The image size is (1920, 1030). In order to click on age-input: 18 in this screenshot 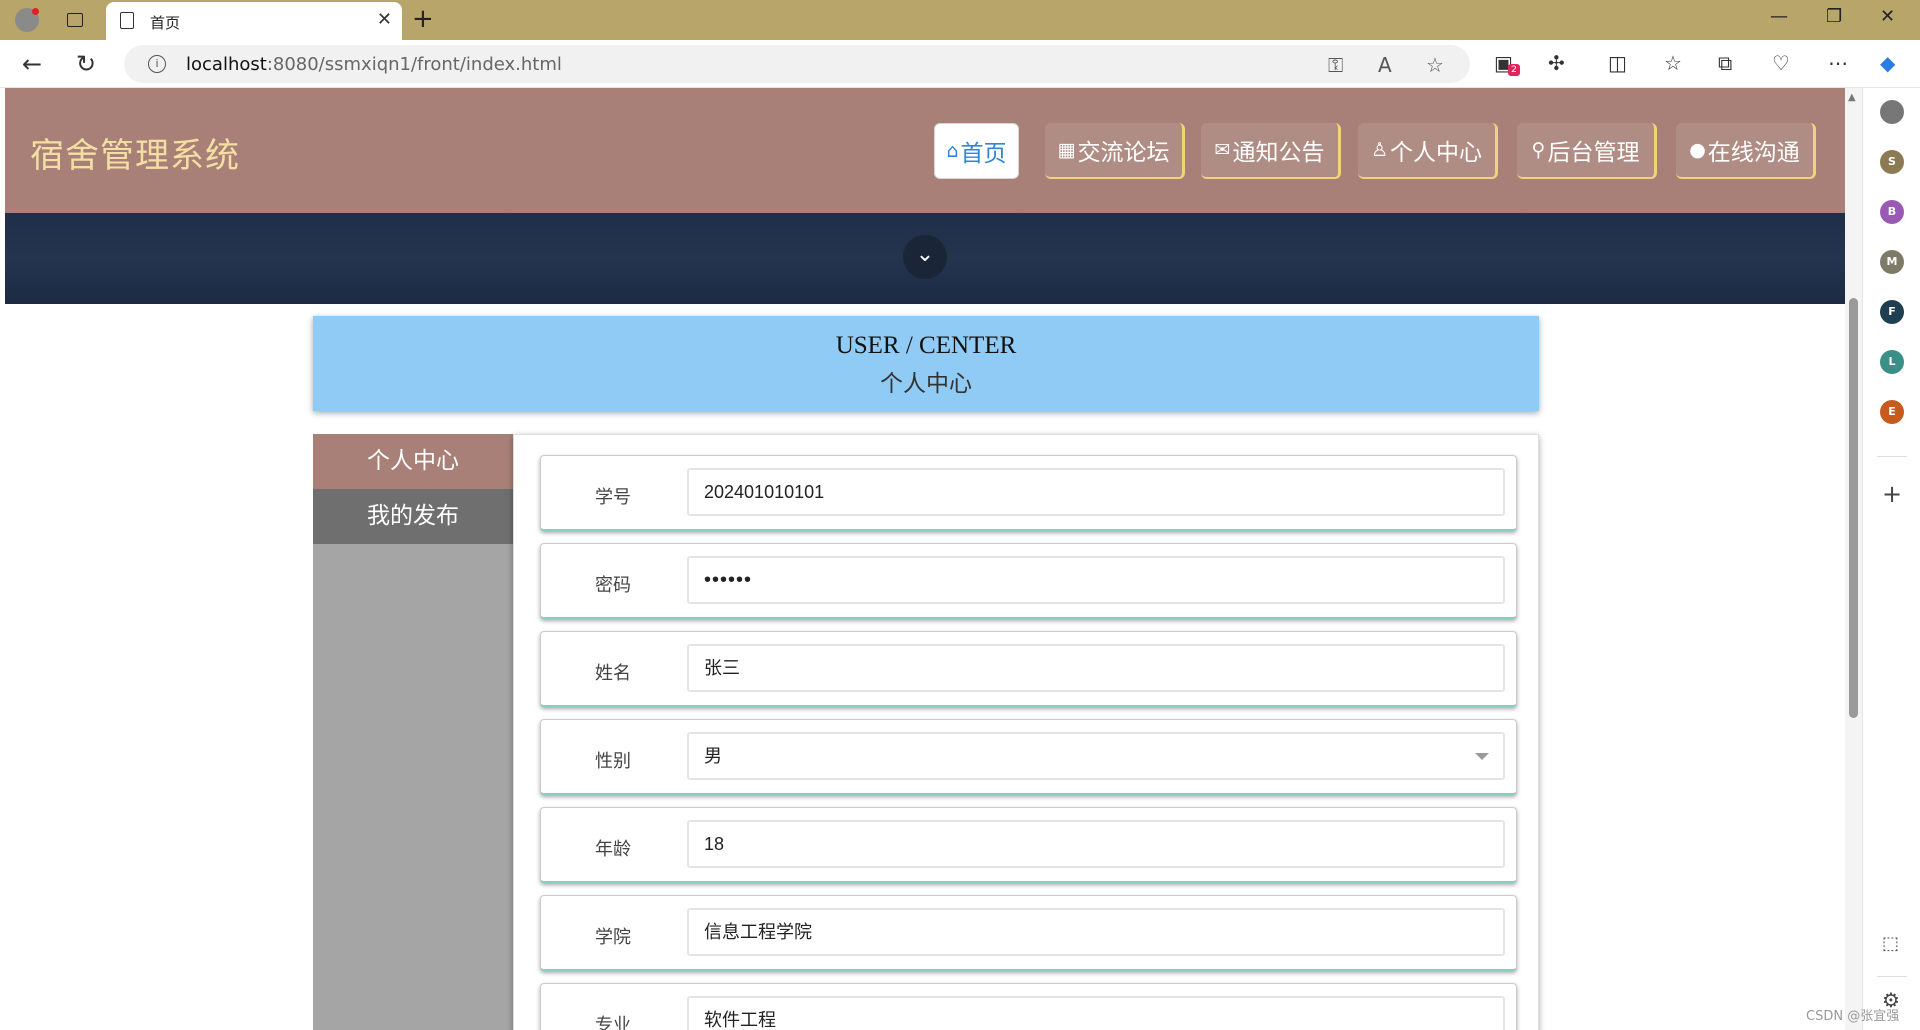, I will do `click(1096, 844)`.